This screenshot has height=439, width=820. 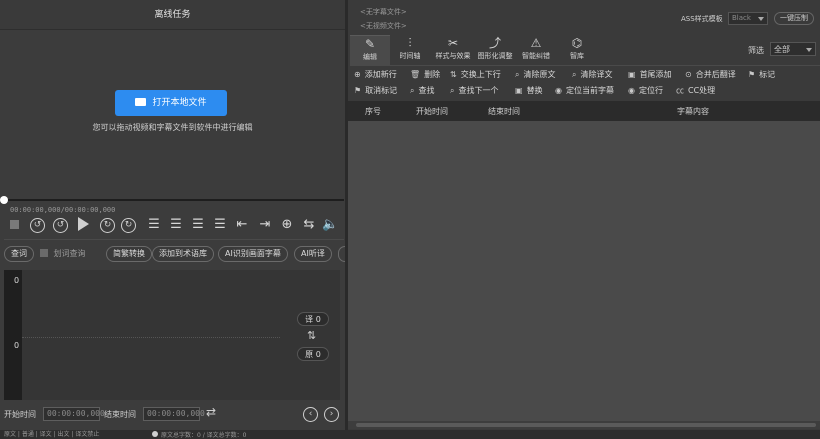 I want to click on forward-5s-icon: ↻, so click(x=128, y=225).